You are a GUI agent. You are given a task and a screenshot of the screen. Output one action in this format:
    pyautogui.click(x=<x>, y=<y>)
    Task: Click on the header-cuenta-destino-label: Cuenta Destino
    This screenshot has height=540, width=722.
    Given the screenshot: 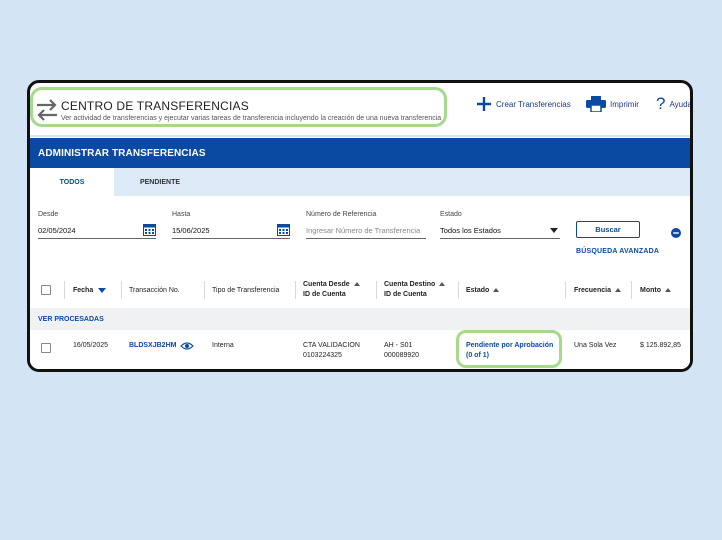 What is the action you would take?
    pyautogui.click(x=410, y=284)
    